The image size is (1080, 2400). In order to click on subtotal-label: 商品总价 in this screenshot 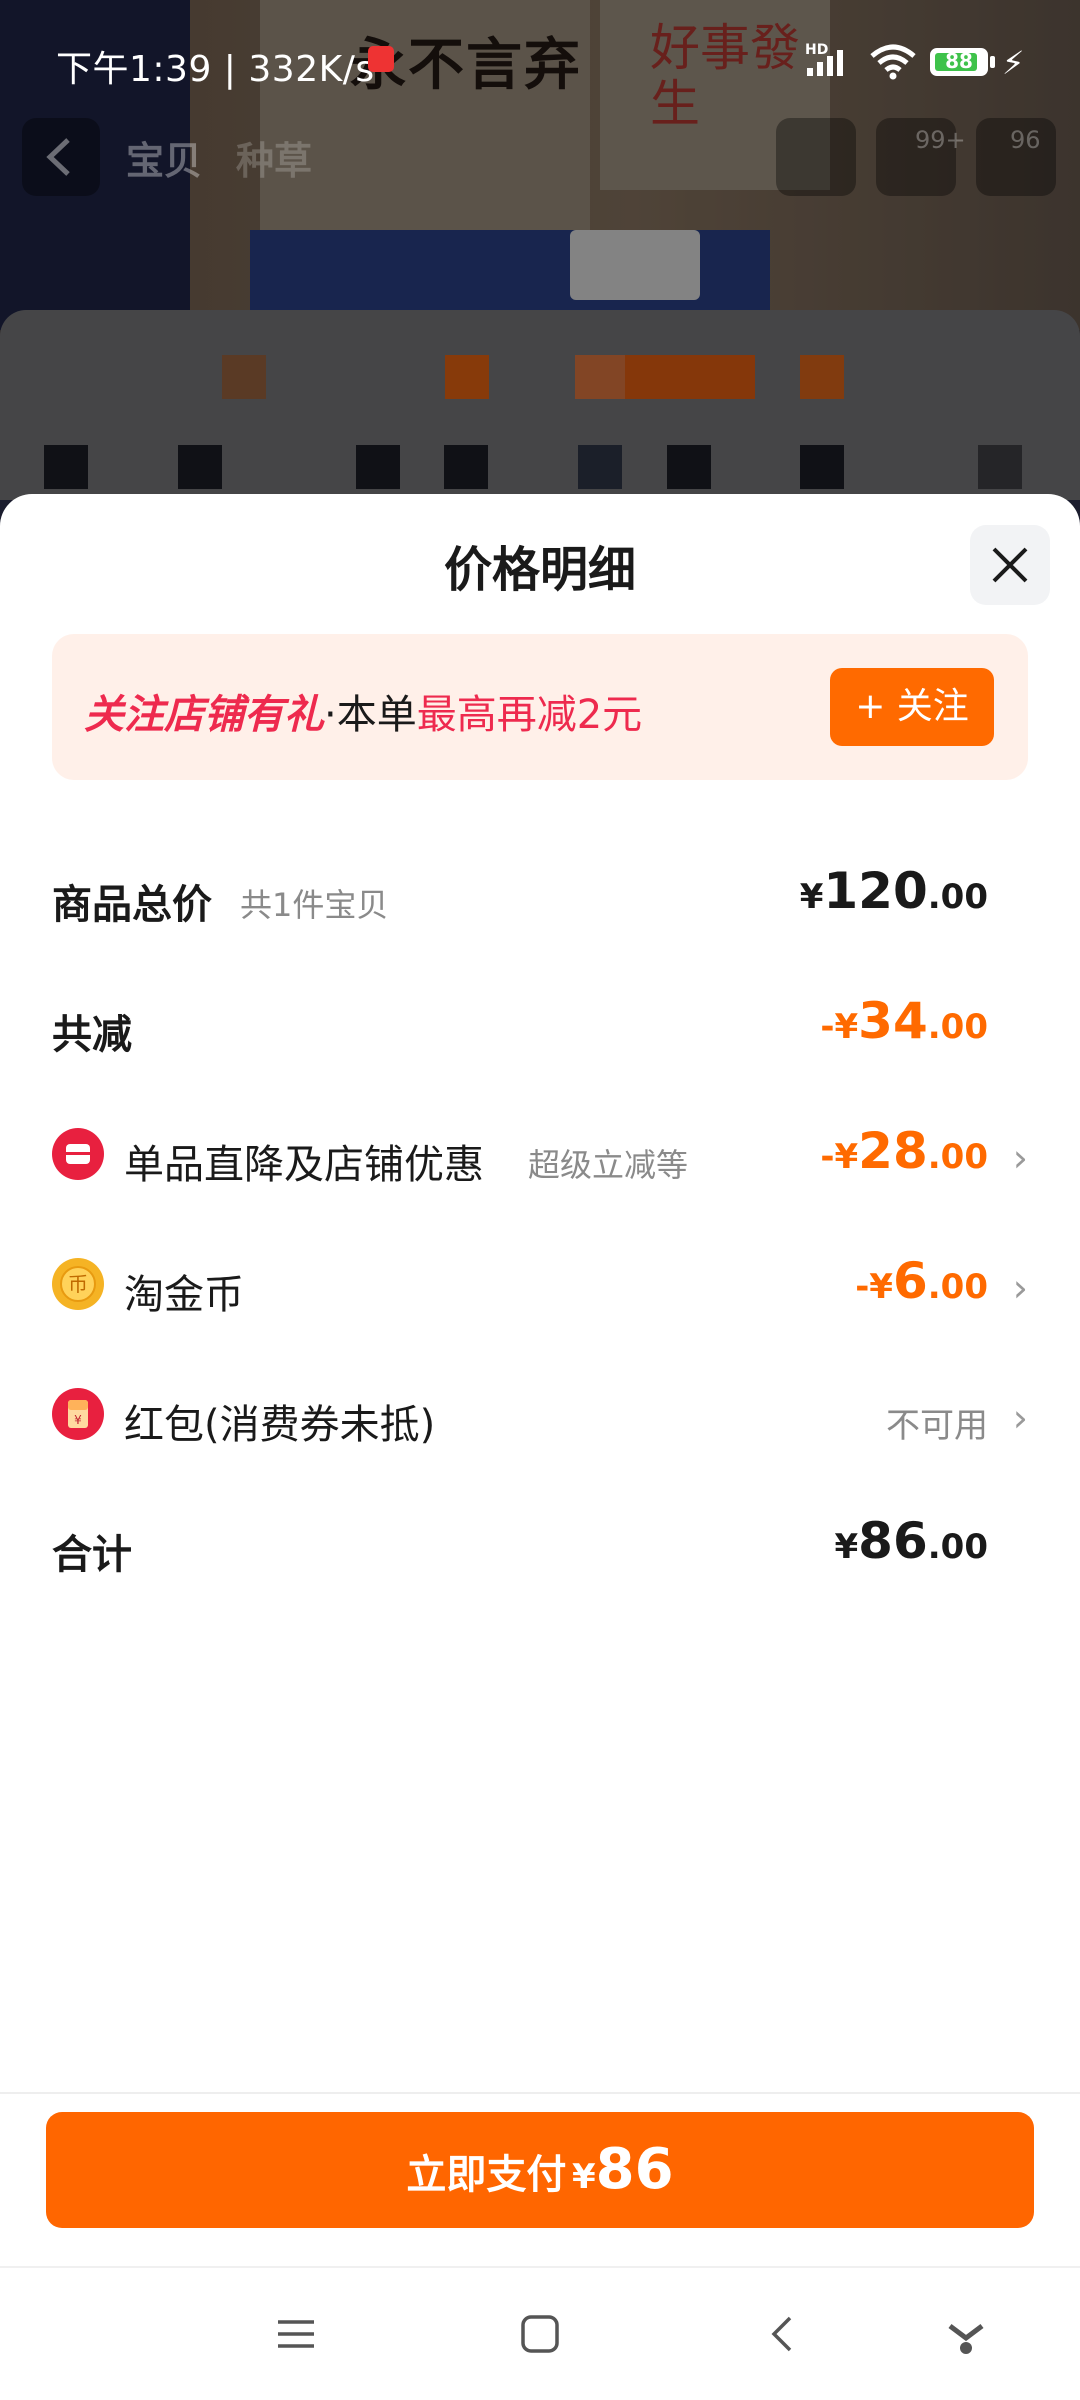, I will do `click(132, 905)`.